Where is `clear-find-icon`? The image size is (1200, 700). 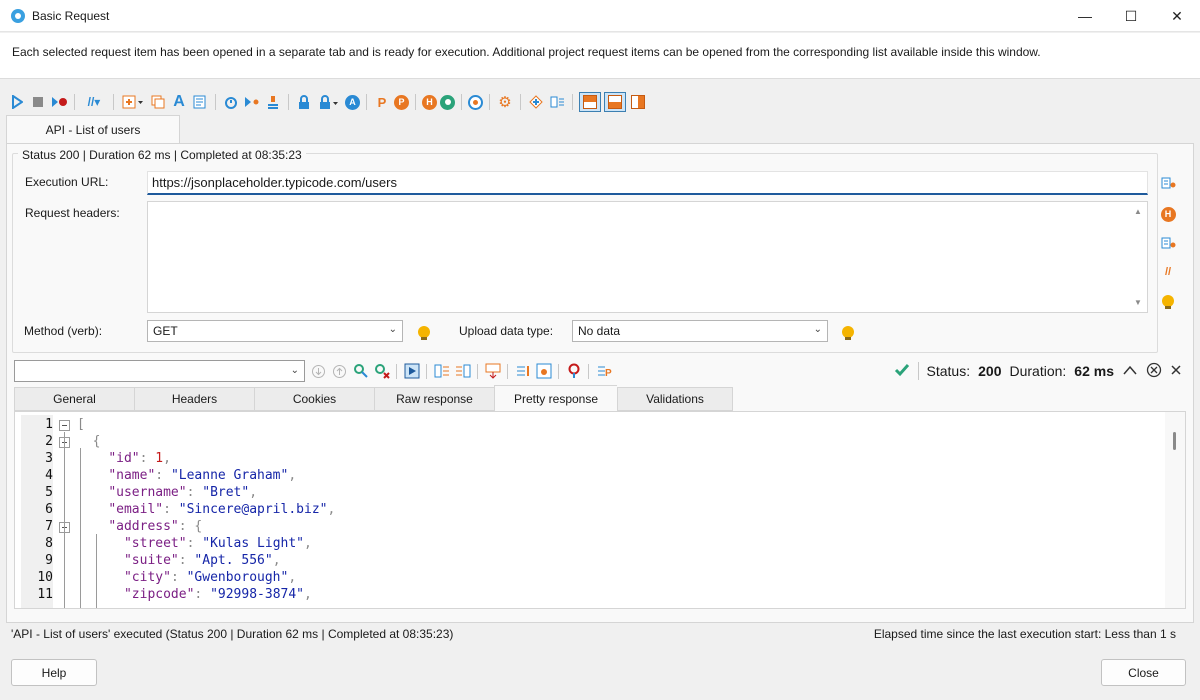 clear-find-icon is located at coordinates (381, 371).